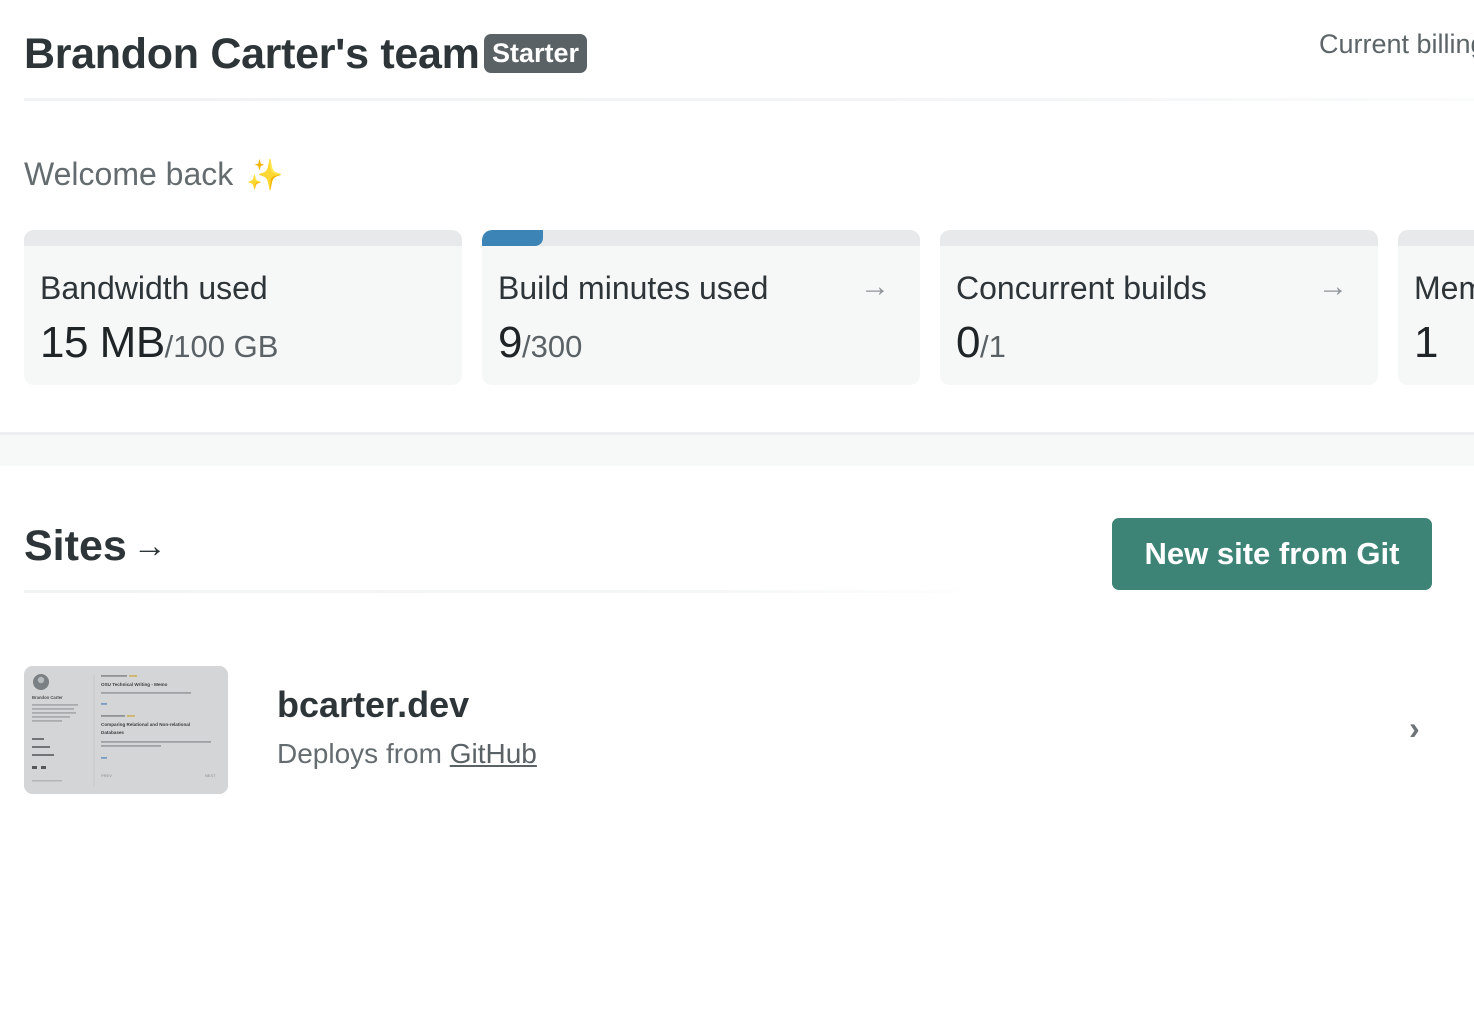 The width and height of the screenshot is (1474, 1030). I want to click on sites-divider, so click(514, 591).